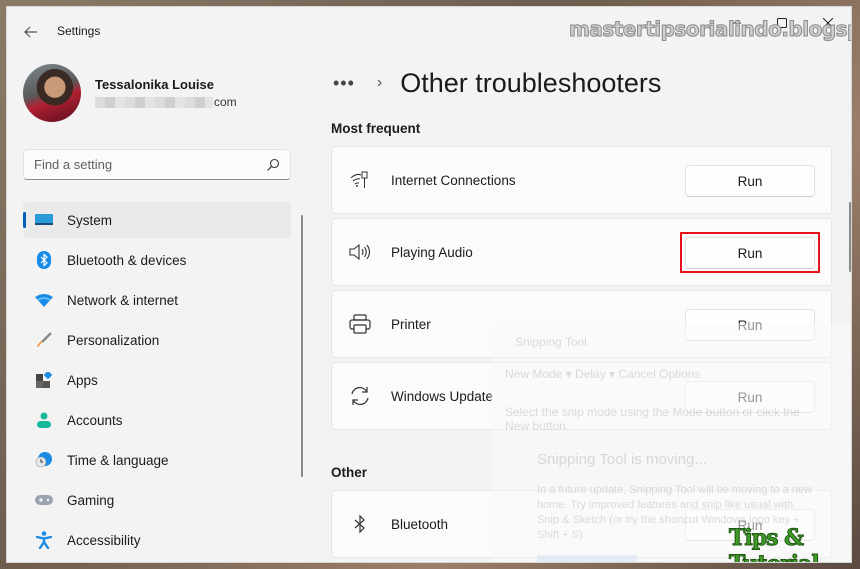 The height and width of the screenshot is (569, 860). I want to click on minimize-button, so click(736, 23).